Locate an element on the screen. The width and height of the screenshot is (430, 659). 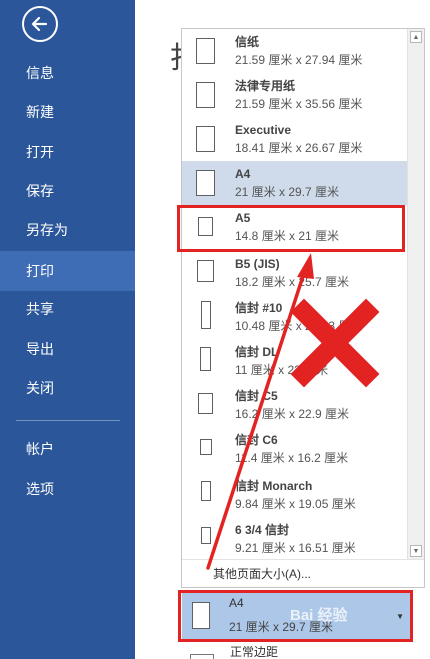
nav-item-share: 共享 is located at coordinates (67, 309).